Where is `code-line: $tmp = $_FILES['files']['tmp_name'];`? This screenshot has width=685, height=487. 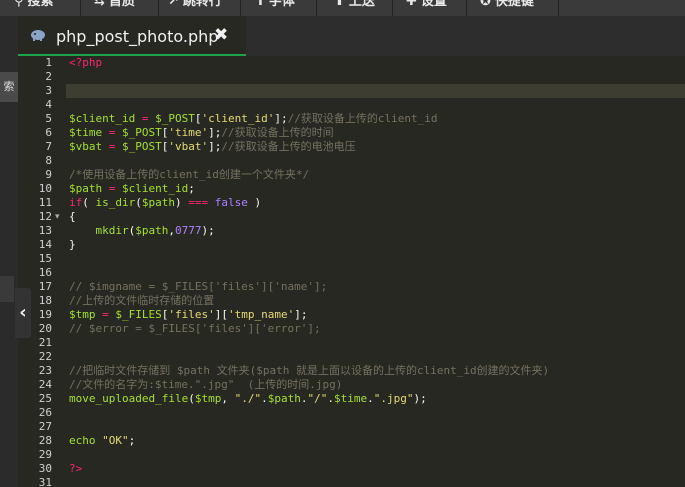
code-line: $tmp = $_FILES['files']['tmp_name']; is located at coordinates (188, 314).